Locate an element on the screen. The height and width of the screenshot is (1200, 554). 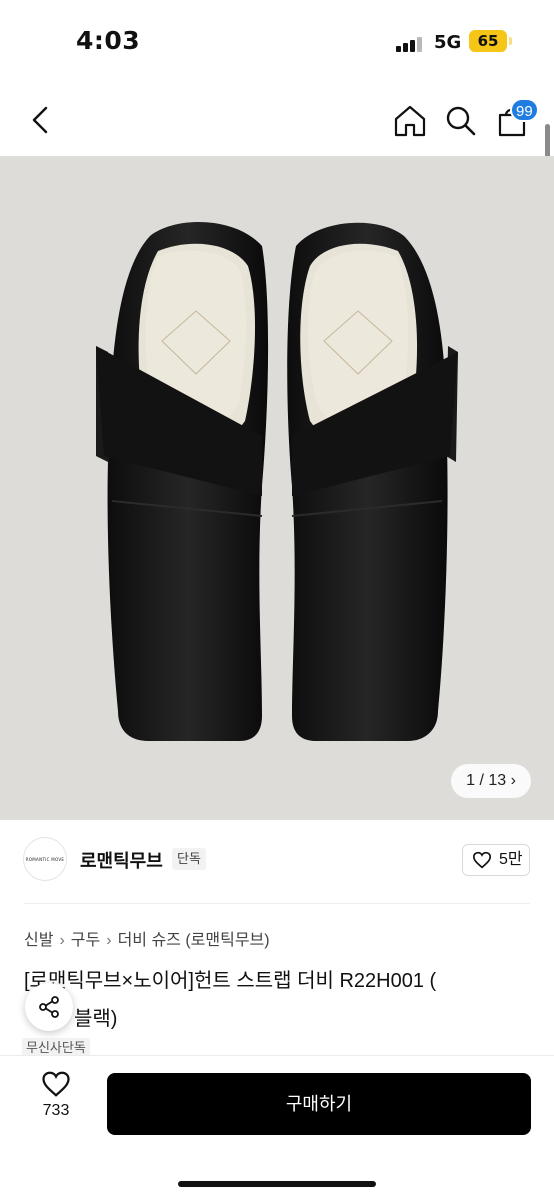
breadcrumb-item: 구두 is located at coordinates (85, 938).